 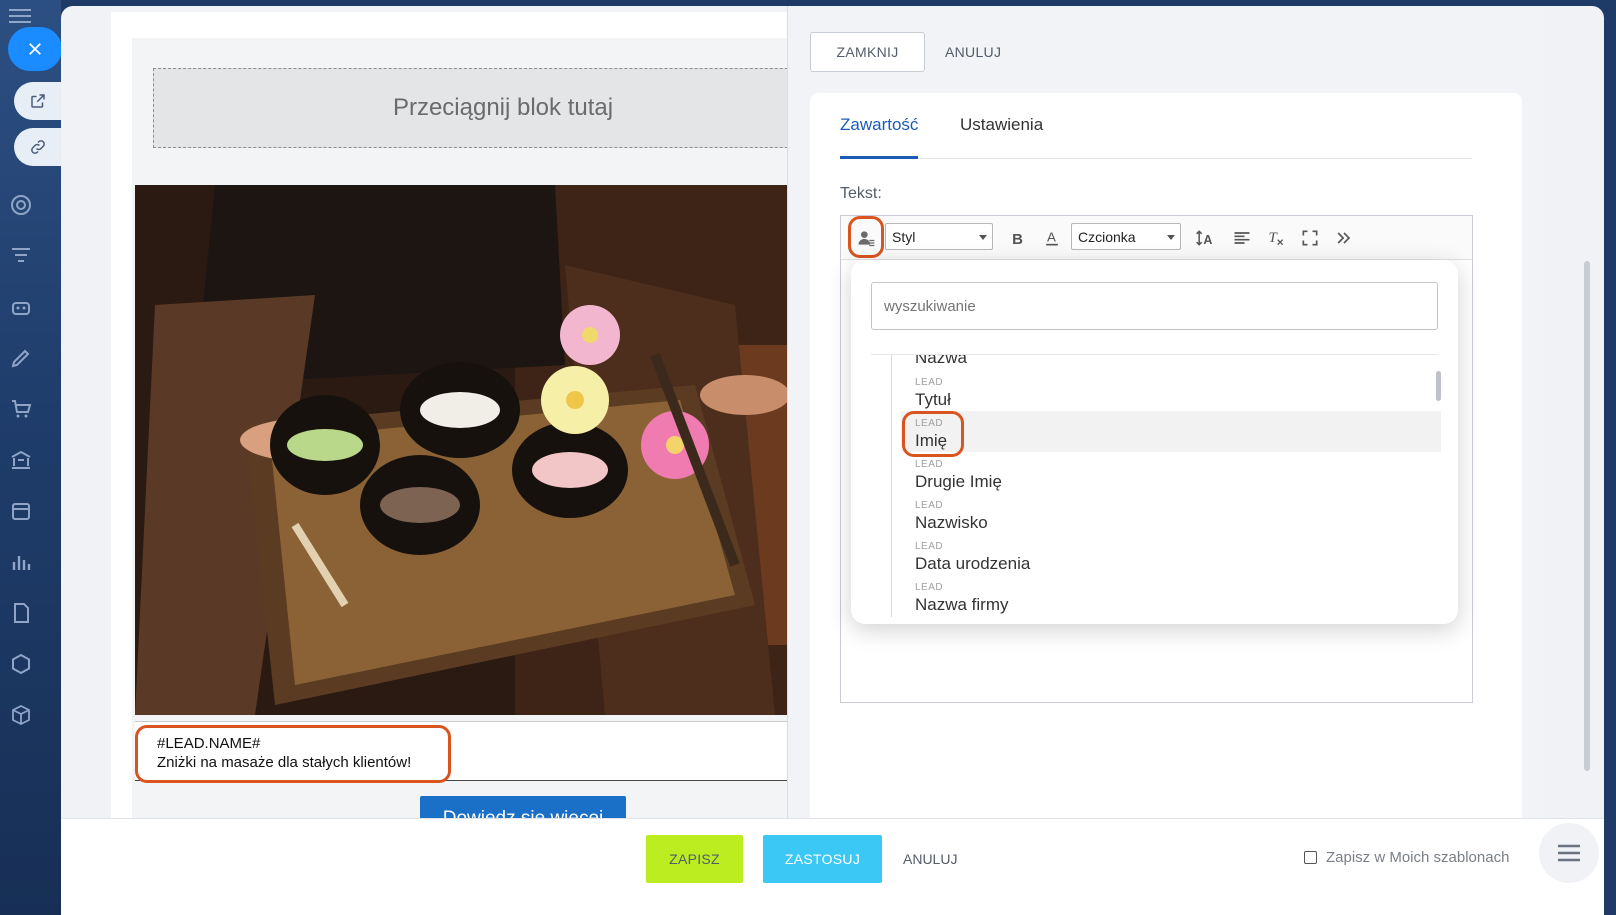 What do you see at coordinates (21, 664) in the screenshot?
I see `hexagon-icon` at bounding box center [21, 664].